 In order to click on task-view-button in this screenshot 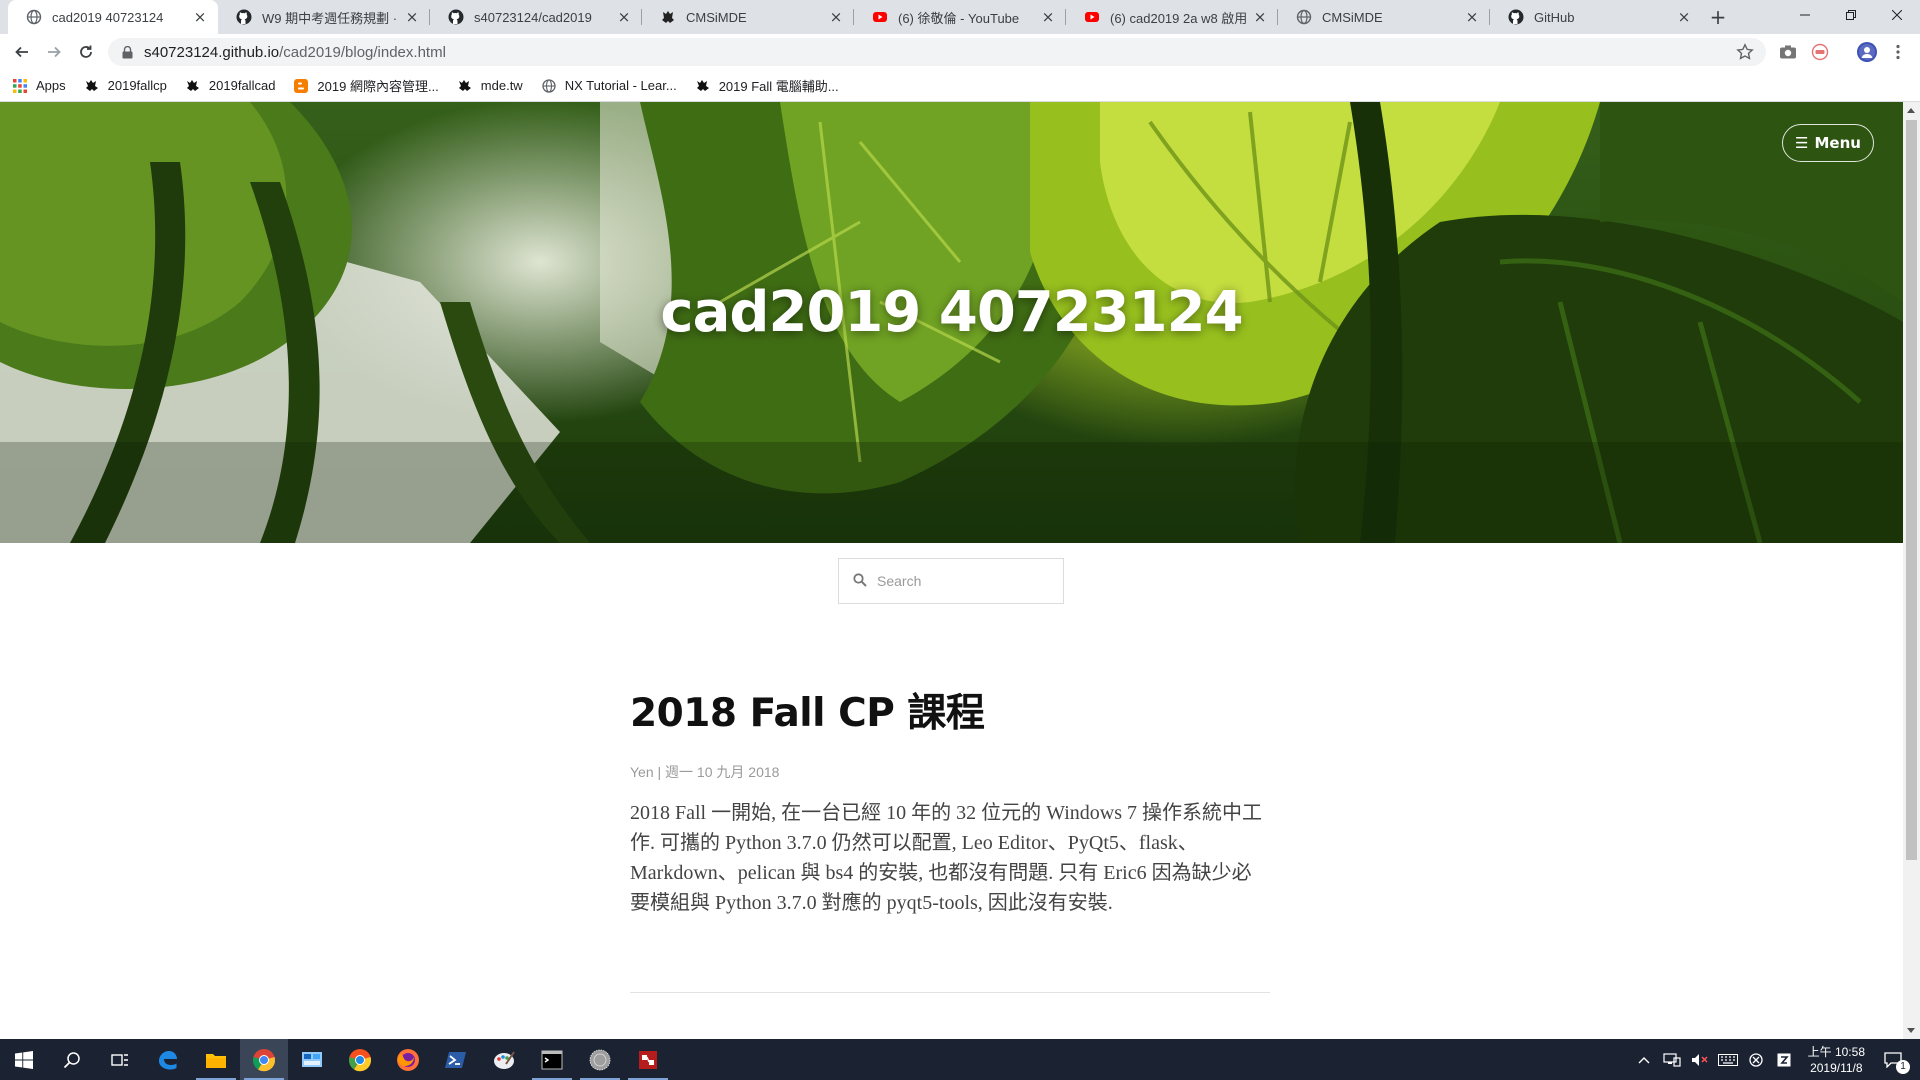, I will do `click(120, 1059)`.